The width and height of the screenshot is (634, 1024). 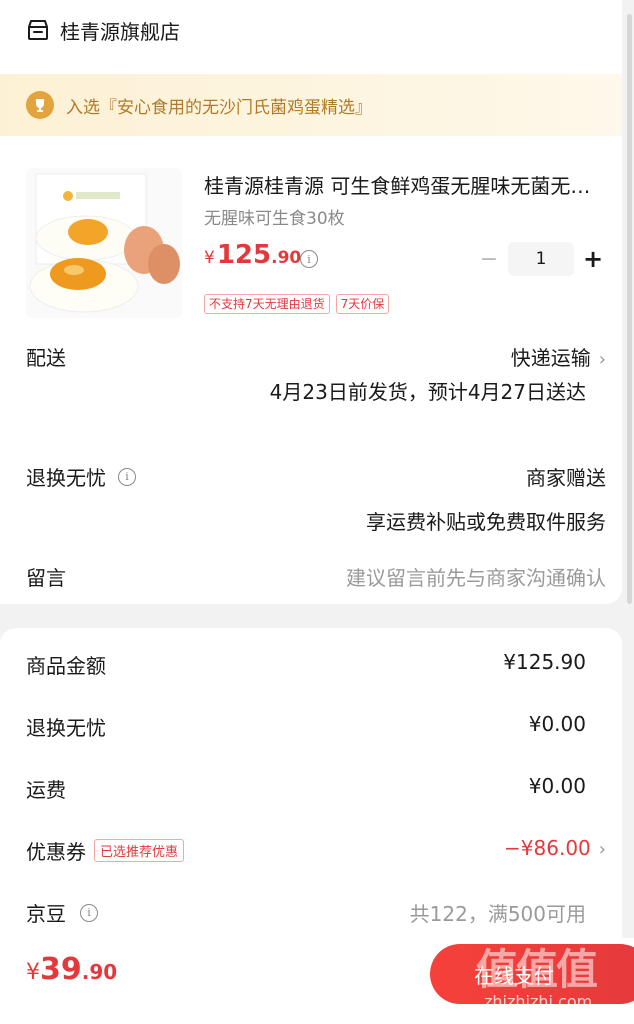 I want to click on tag-price-protect: 7天价保, so click(x=362, y=304).